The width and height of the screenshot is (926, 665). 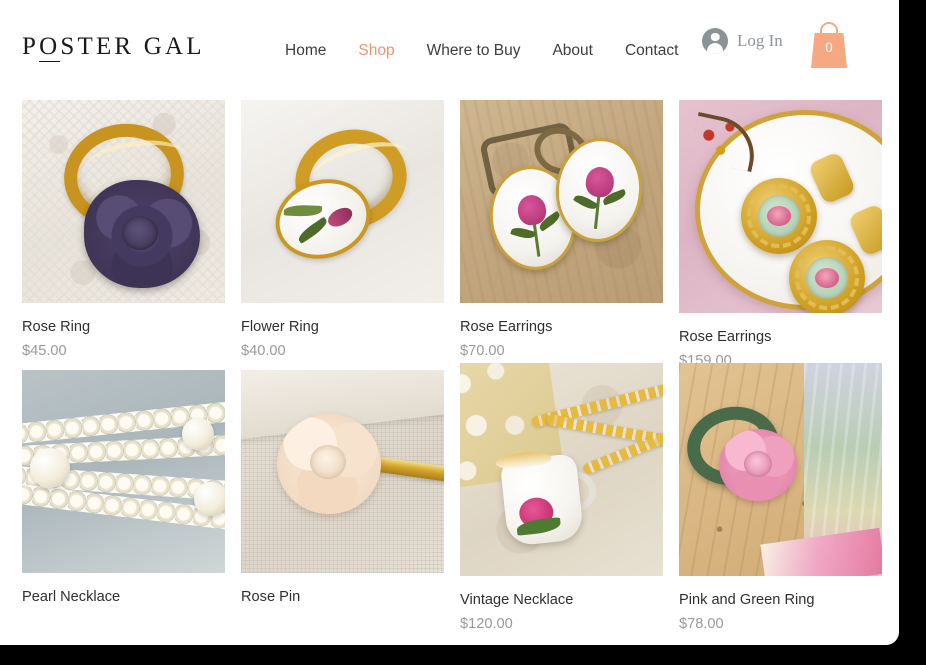 I want to click on product-card: Flower Ring $40.00, so click(x=342, y=235).